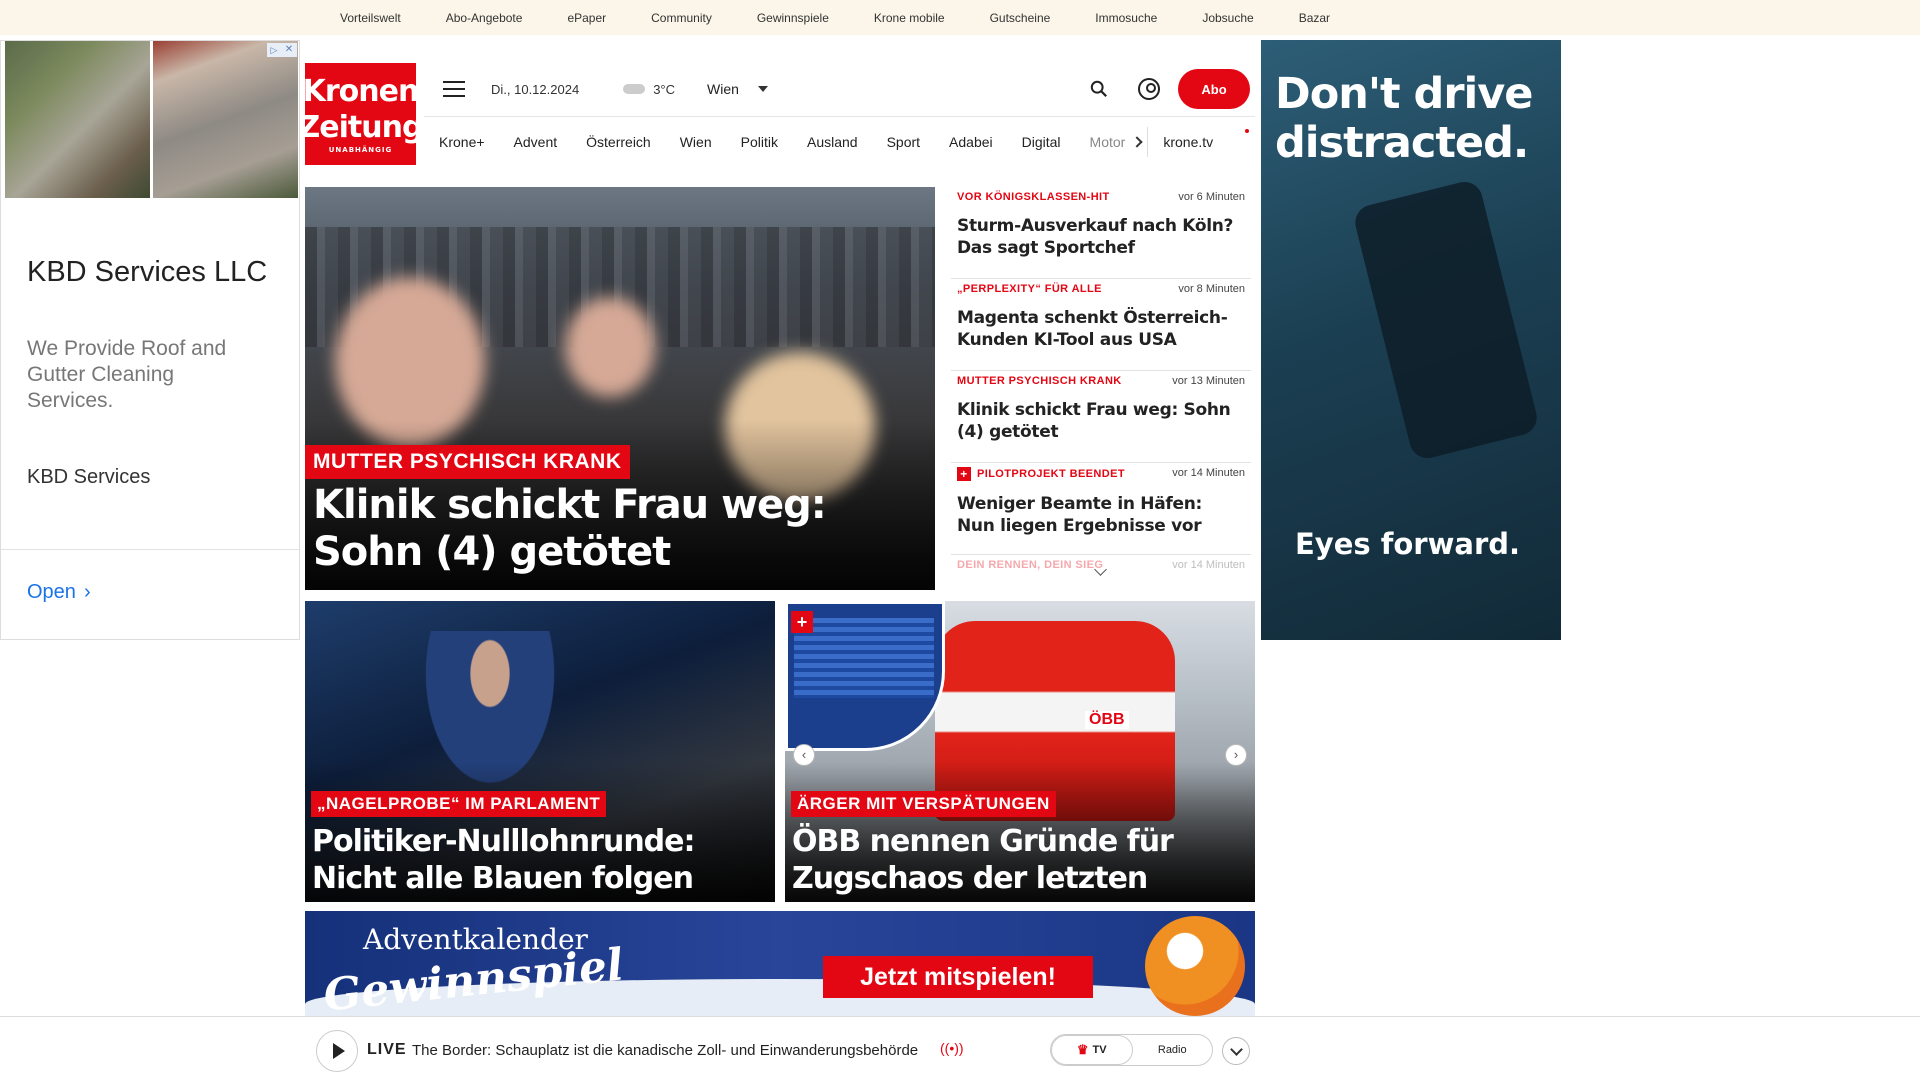  Describe the element at coordinates (923, 804) in the screenshot. I see `card-kicker: ÄRGER MIT VERSPÄTUNGEN` at that location.